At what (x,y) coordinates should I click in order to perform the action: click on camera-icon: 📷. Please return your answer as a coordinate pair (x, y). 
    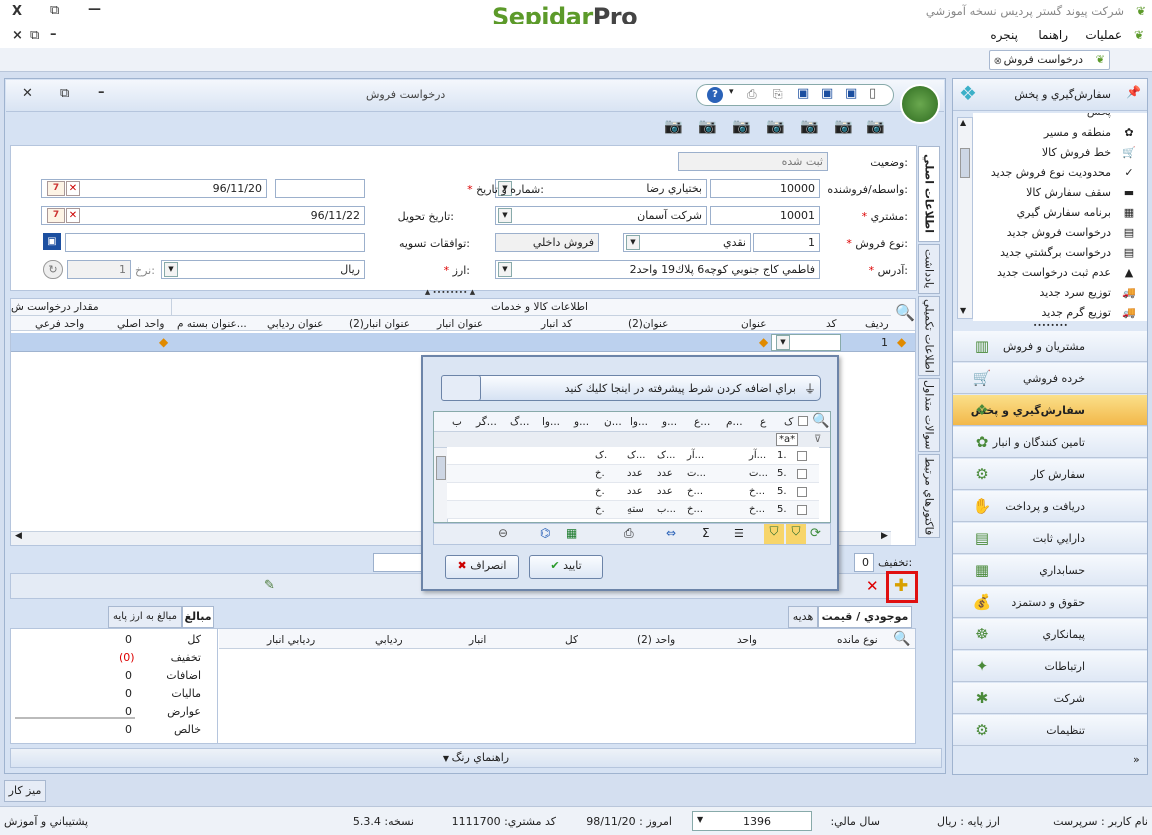
    Looking at the image, I should click on (707, 126).